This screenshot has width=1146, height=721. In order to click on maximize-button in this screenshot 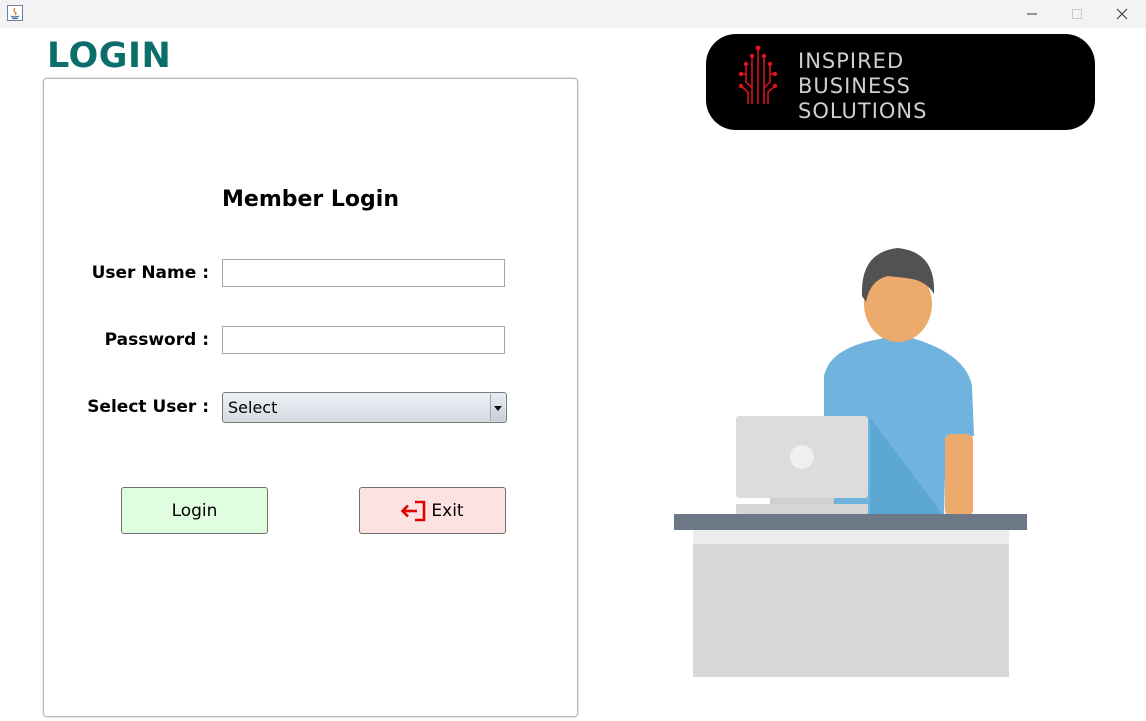, I will do `click(1077, 14)`.